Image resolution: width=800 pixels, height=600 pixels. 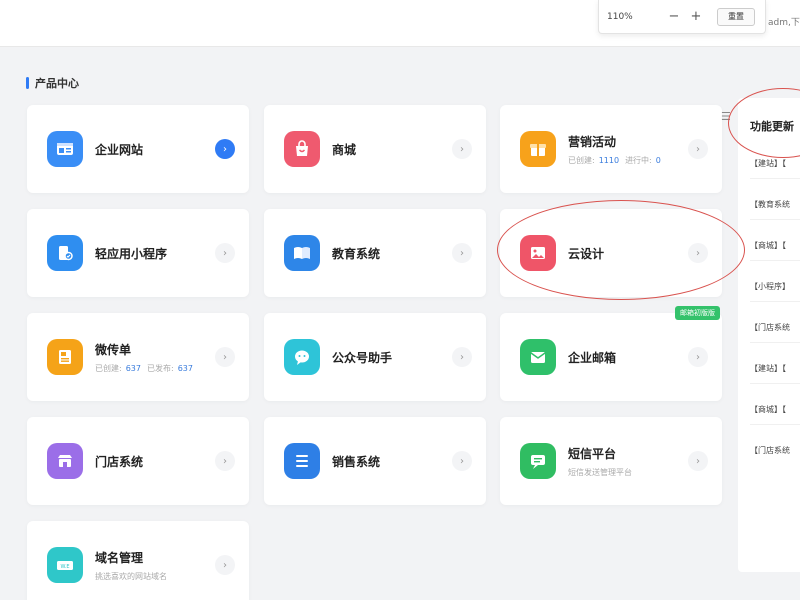 I want to click on miniprogram-icon, so click(x=65, y=253).